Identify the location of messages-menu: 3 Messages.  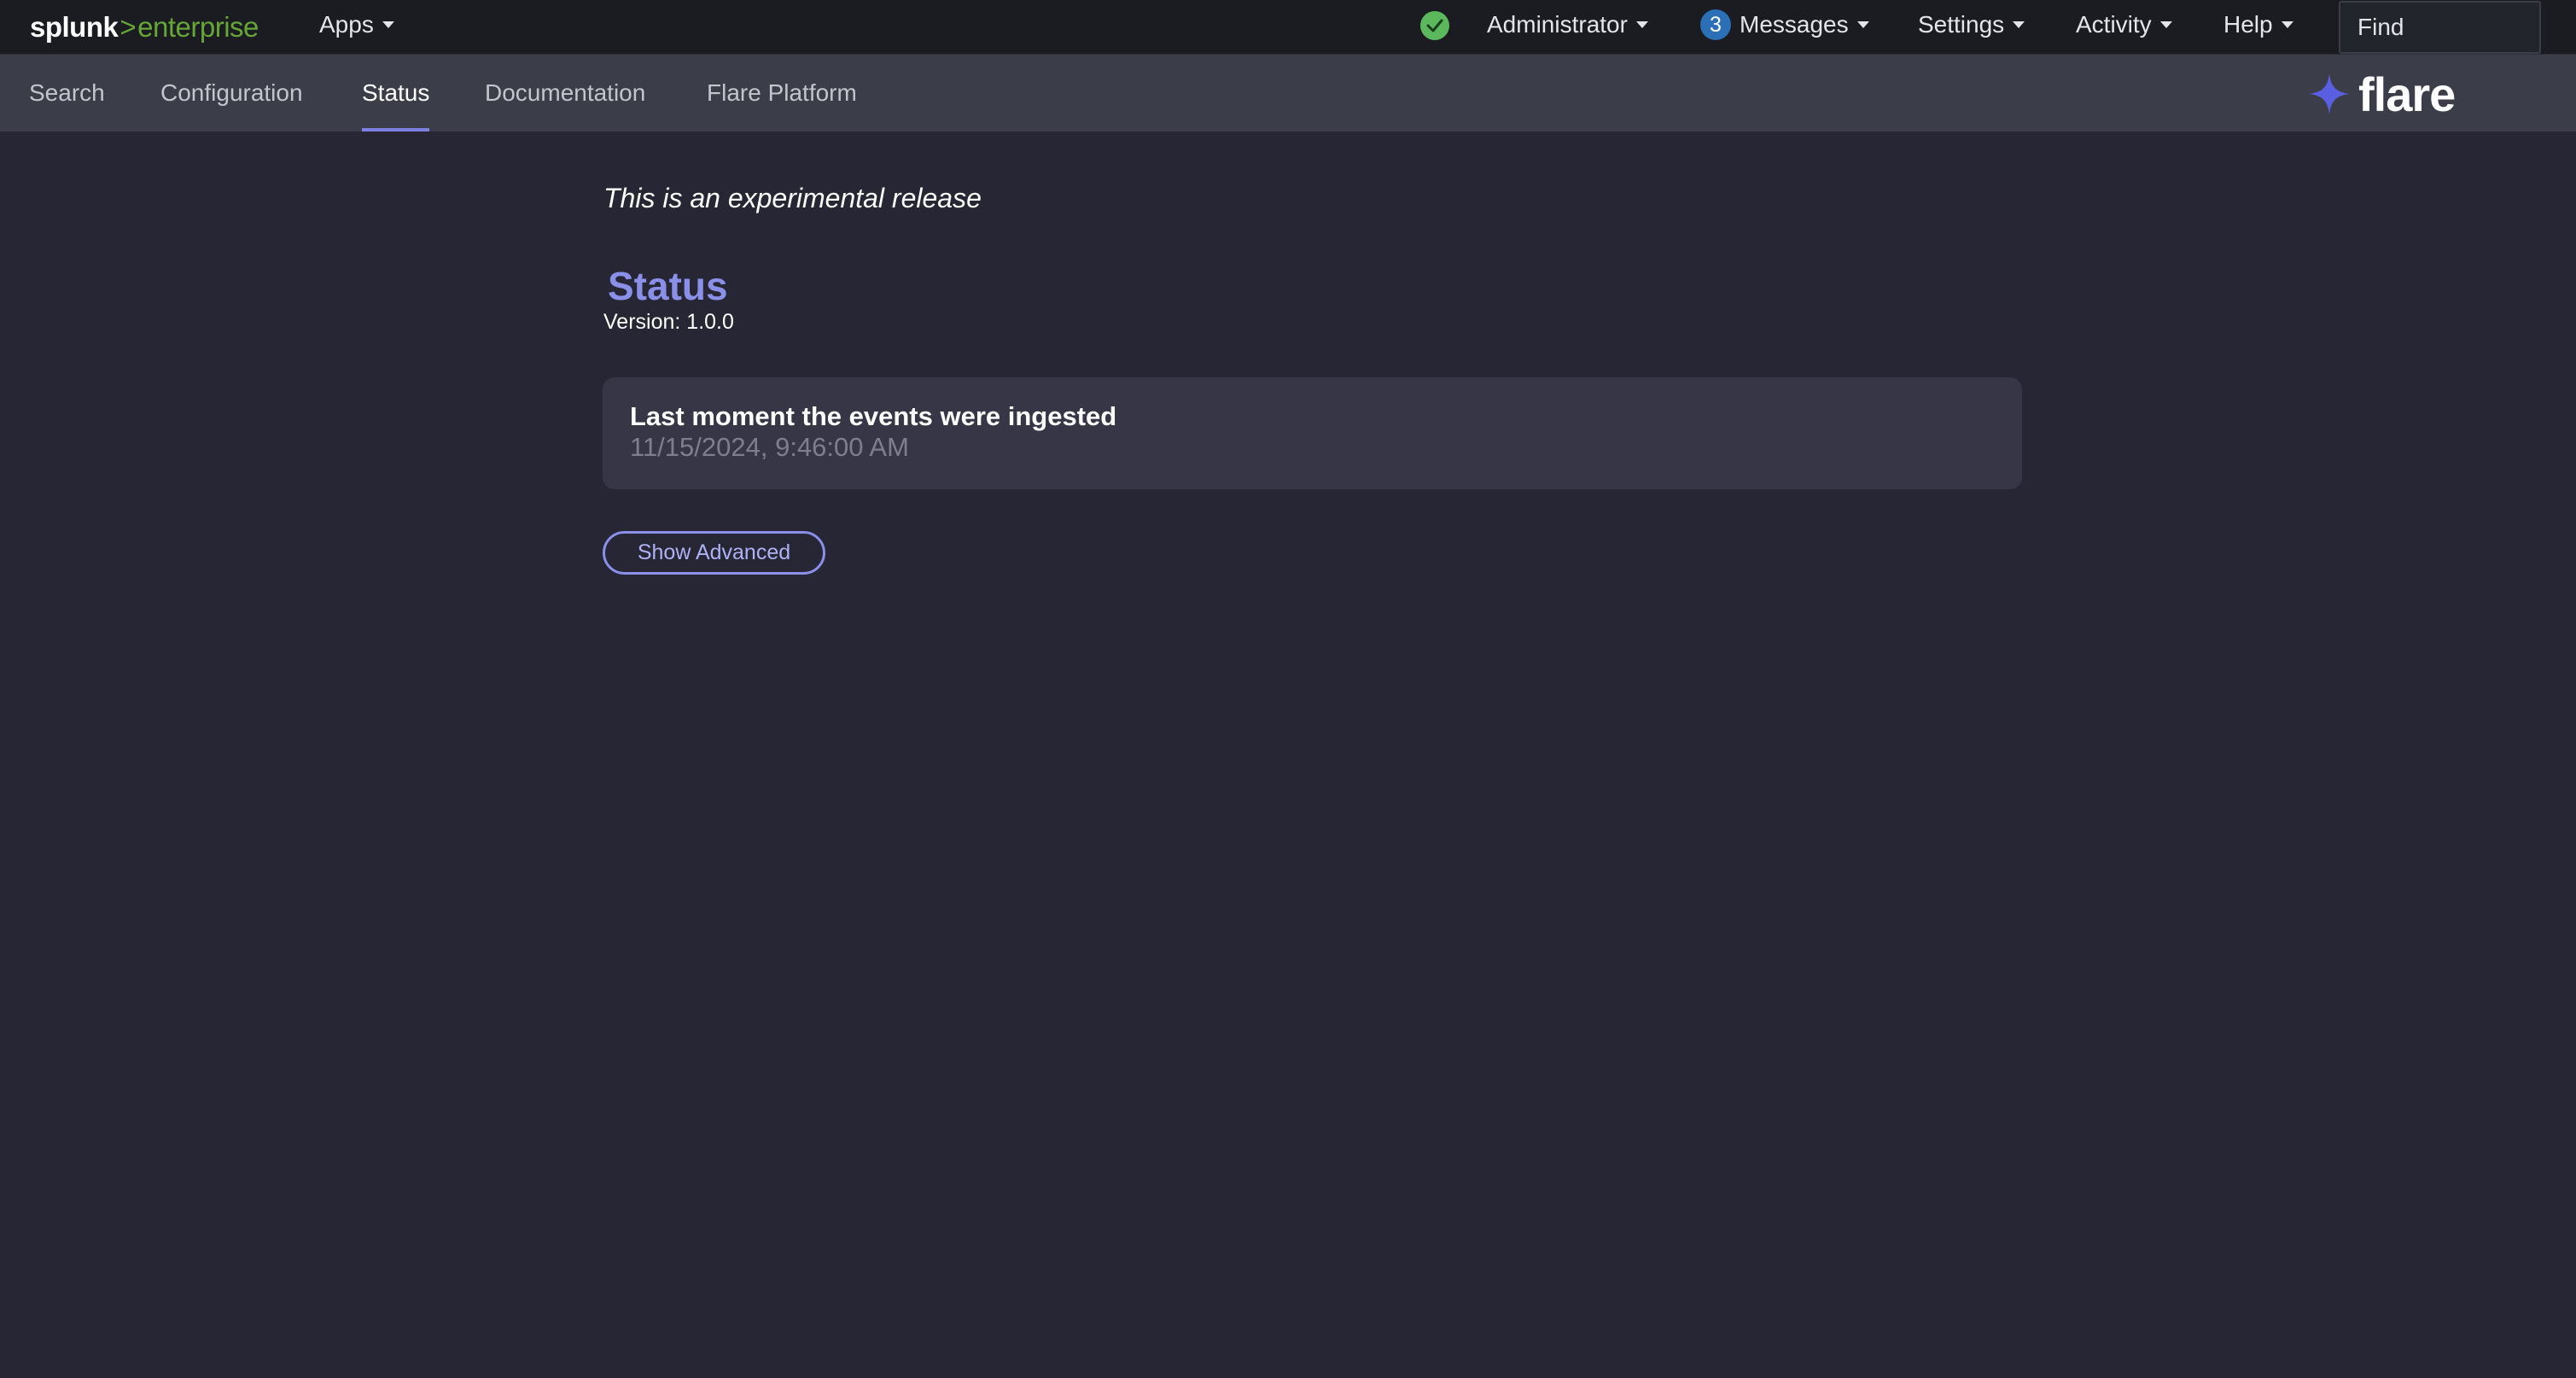
(1784, 25).